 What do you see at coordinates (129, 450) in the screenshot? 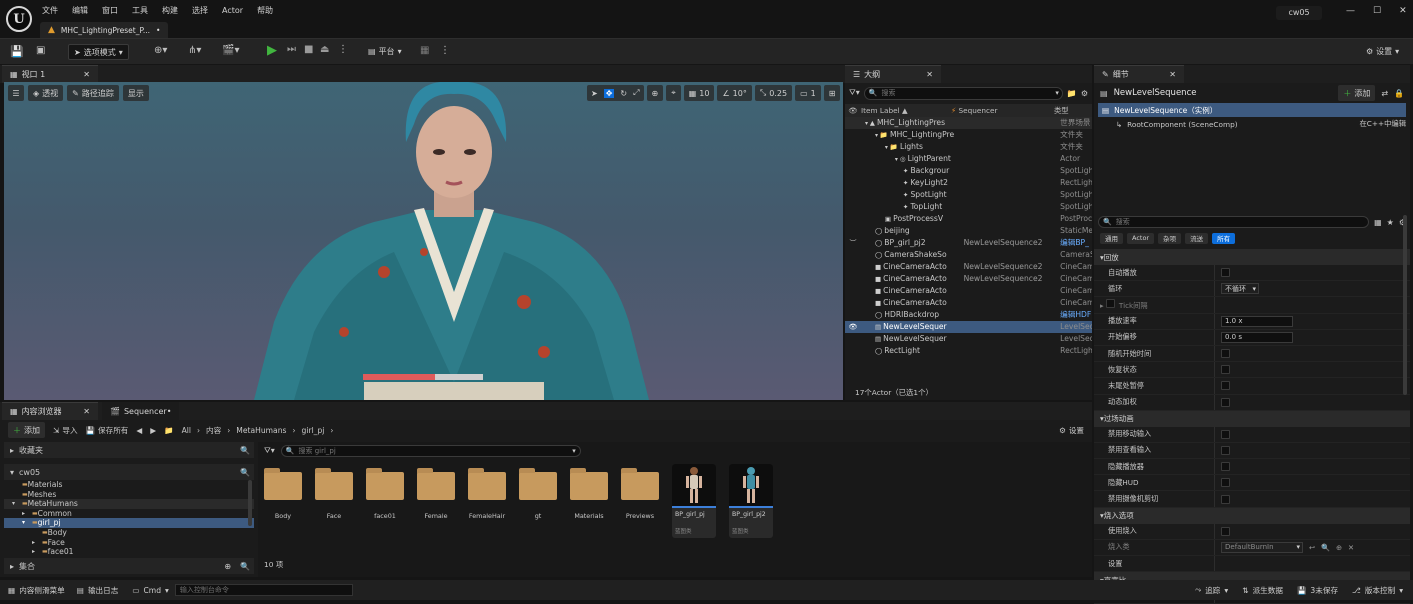
I see `favorites-header: ▸ 收藏夹 🔍` at bounding box center [129, 450].